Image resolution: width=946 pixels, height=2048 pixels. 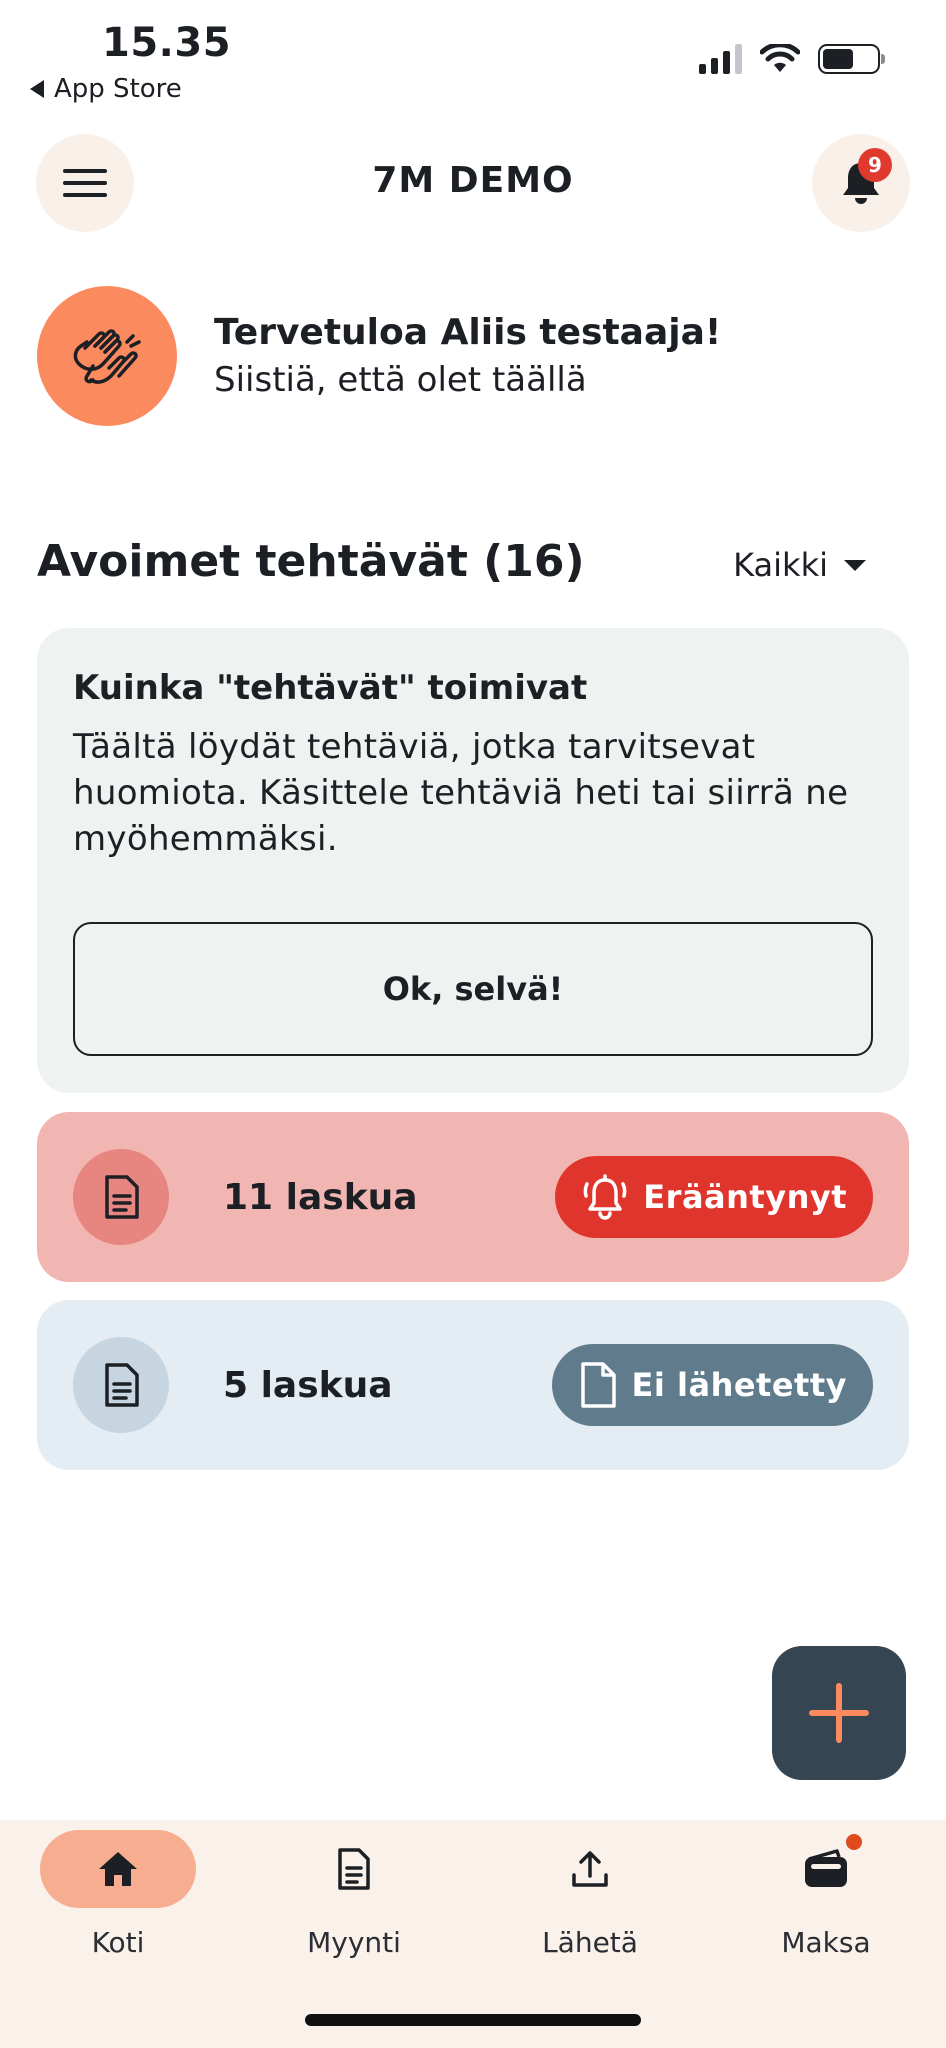 I want to click on info-card-title: Kuinka "tehtävät" toimivat, so click(x=330, y=688).